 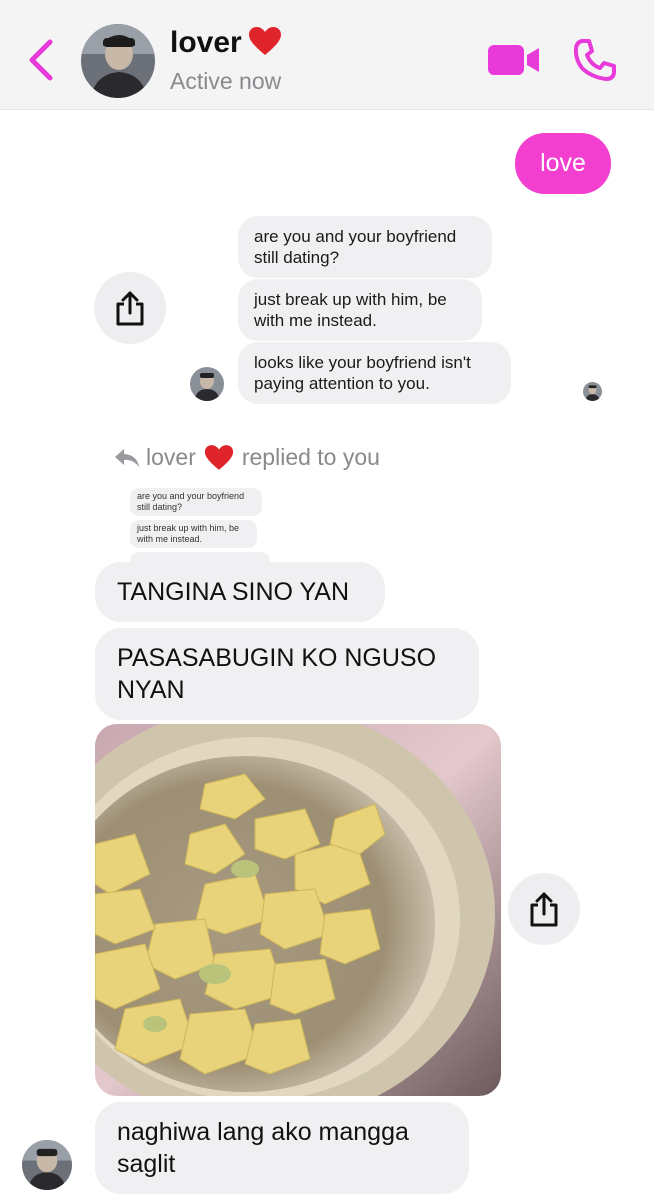 What do you see at coordinates (277, 674) in the screenshot?
I see `received-message-text: PASASABUGIN KO NGUSO NYAN` at bounding box center [277, 674].